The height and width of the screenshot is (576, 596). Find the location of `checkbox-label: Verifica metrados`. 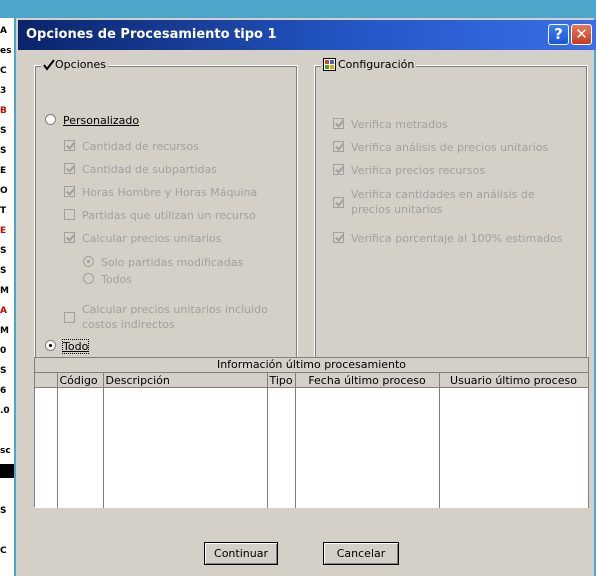

checkbox-label: Verifica metrados is located at coordinates (399, 124).